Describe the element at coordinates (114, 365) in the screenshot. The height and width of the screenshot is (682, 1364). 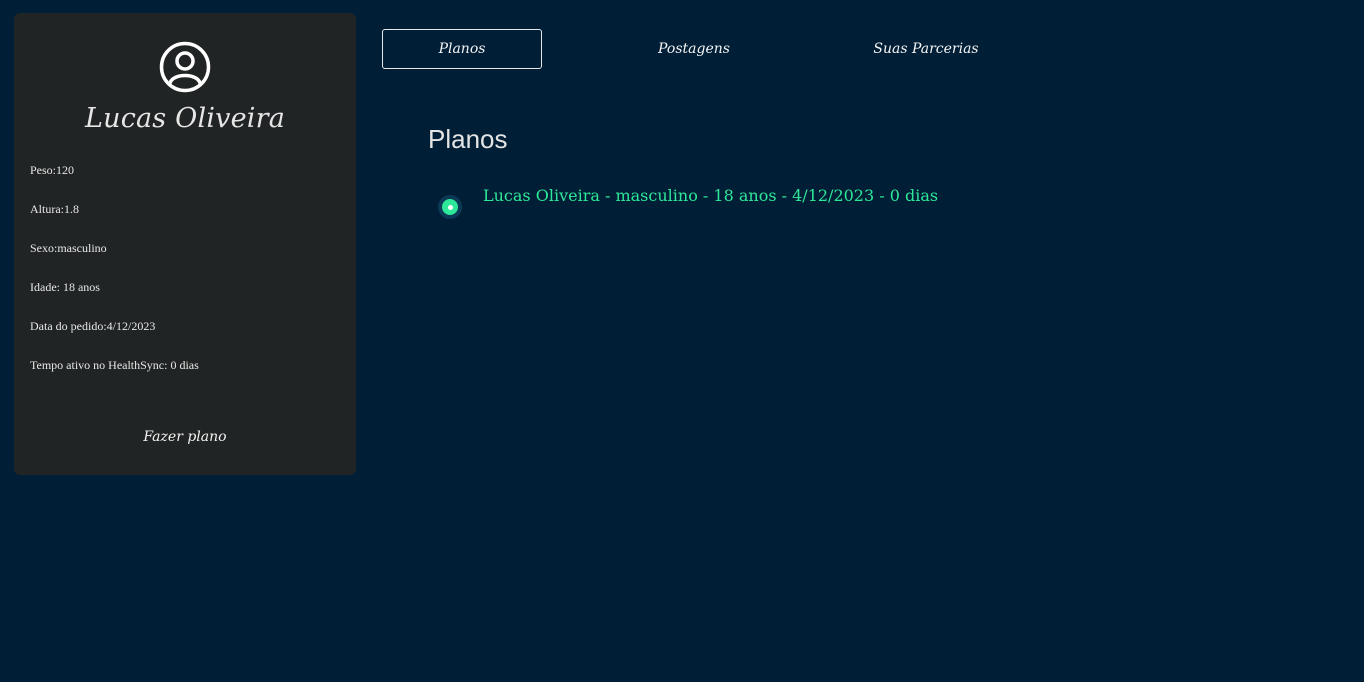
I see `info-active-time: Tempo ativo no HealthSync: 0 dias` at that location.